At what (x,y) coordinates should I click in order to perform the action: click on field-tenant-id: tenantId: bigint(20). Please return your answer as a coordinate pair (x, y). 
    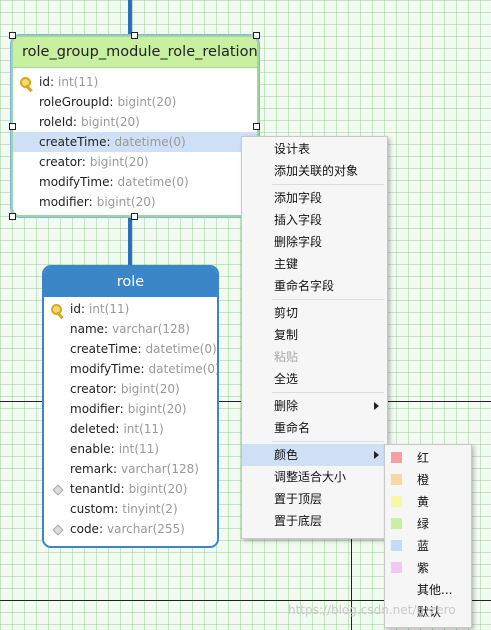
    Looking at the image, I should click on (130, 489).